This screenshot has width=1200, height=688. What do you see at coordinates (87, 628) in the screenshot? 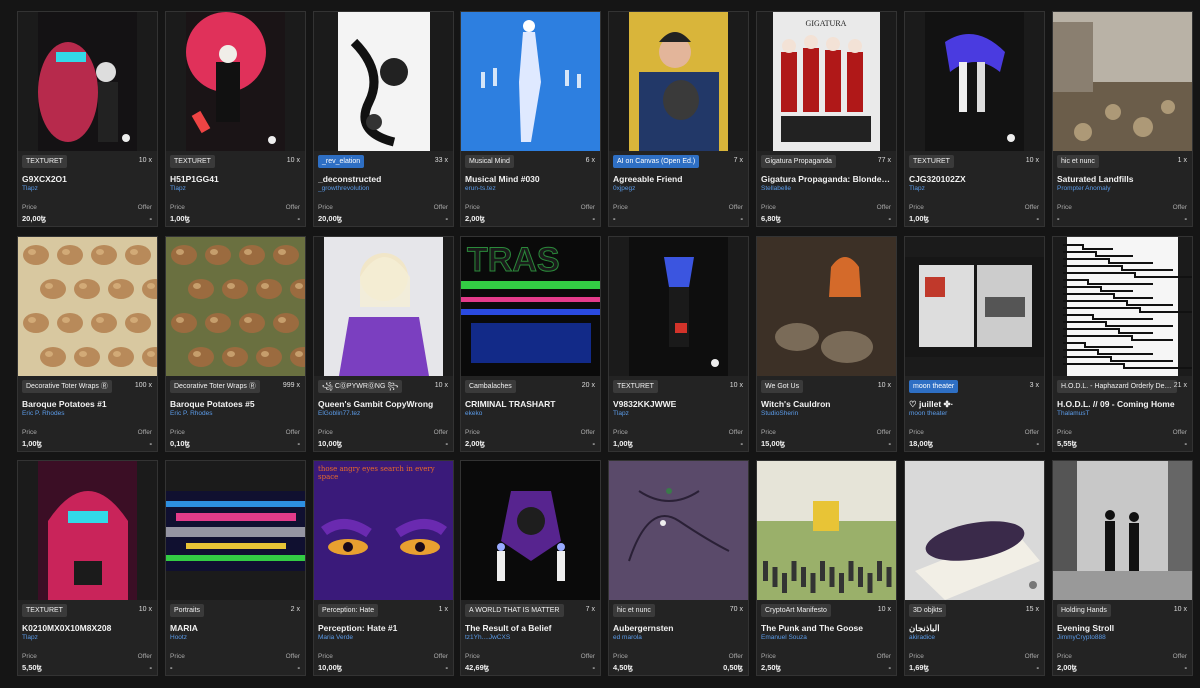
I see `artwork-title: K0210MX0X10M8X208` at bounding box center [87, 628].